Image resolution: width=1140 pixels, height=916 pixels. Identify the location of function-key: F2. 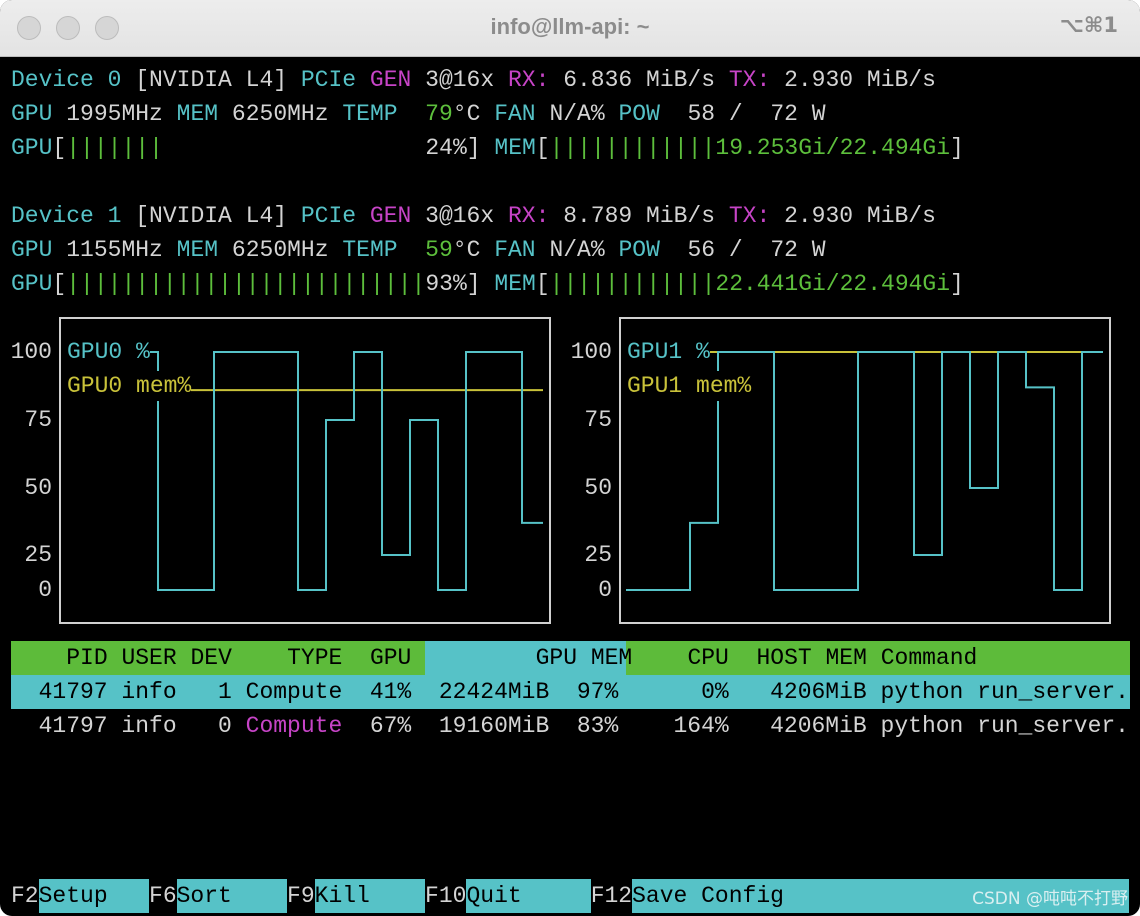
(25, 896).